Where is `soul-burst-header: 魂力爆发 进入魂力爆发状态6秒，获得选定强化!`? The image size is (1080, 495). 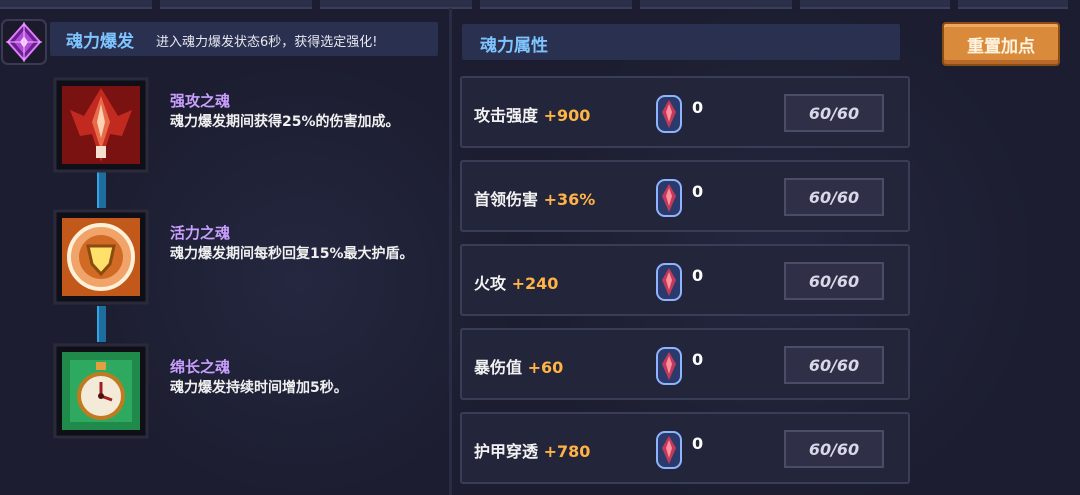
soul-burst-header: 魂力爆发 进入魂力爆发状态6秒，获得选定强化! is located at coordinates (220, 42).